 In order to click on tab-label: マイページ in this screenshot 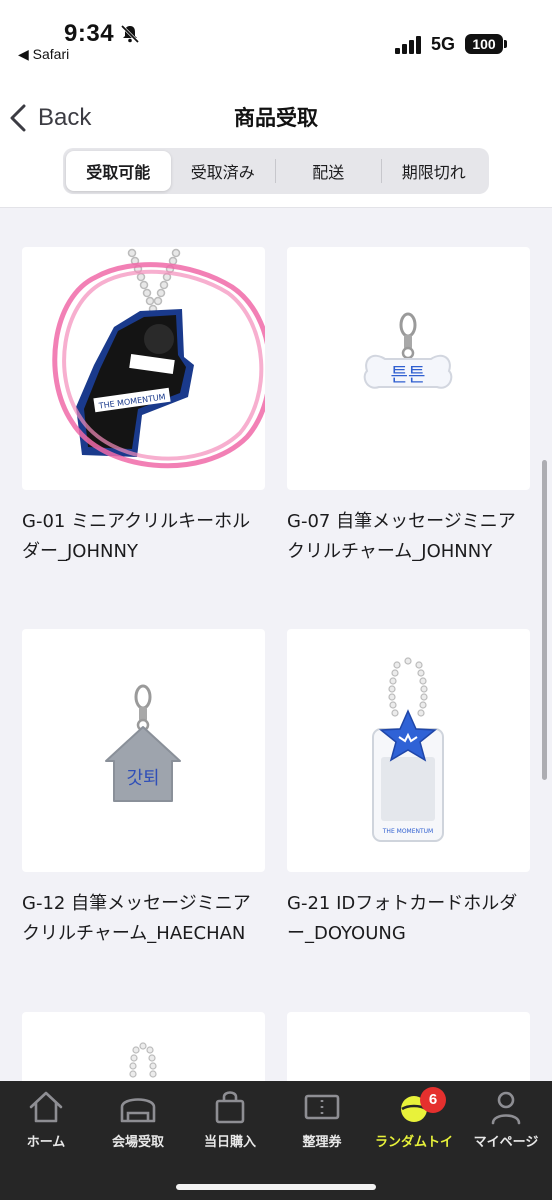, I will do `click(506, 1142)`.